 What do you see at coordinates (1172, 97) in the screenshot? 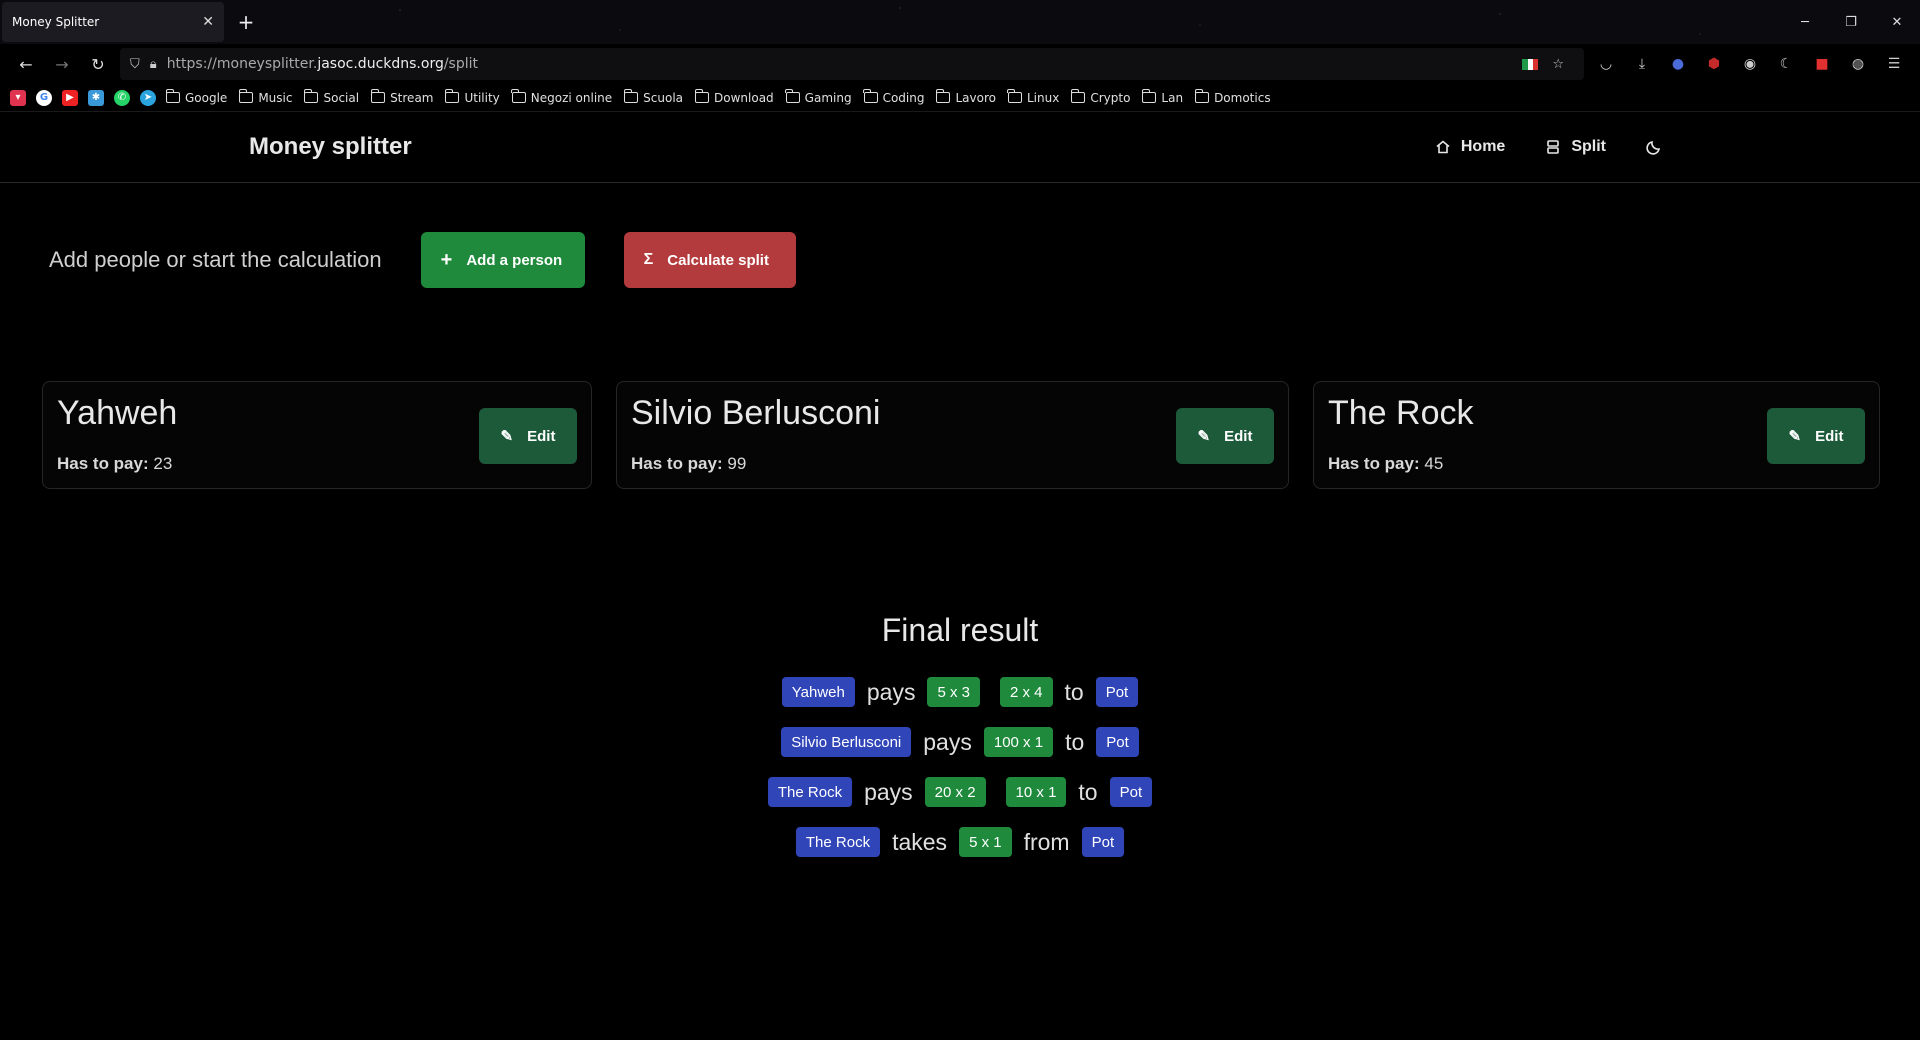
I see `bookmark-label: Lan` at bounding box center [1172, 97].